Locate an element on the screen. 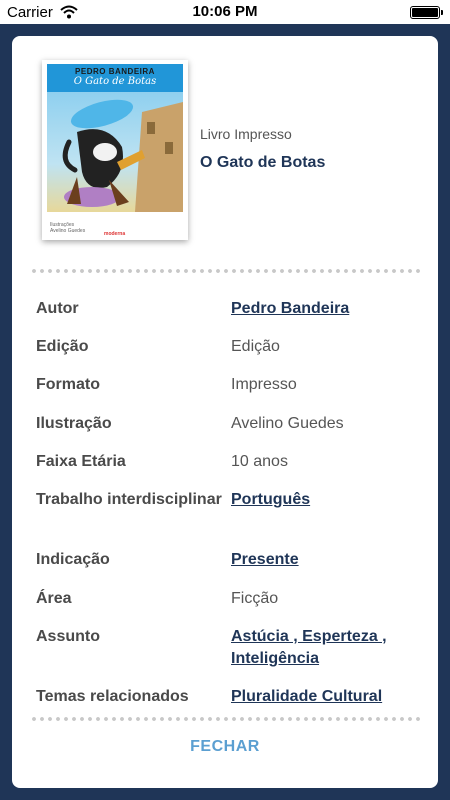  indication-link: Presente is located at coordinates (326, 560).